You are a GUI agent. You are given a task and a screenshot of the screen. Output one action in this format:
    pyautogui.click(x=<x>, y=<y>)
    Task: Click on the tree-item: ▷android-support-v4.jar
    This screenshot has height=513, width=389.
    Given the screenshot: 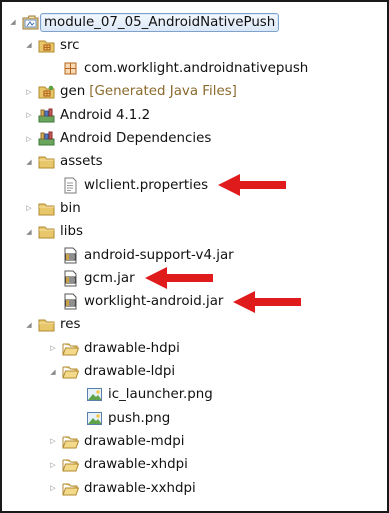 What is the action you would take?
    pyautogui.click(x=194, y=255)
    